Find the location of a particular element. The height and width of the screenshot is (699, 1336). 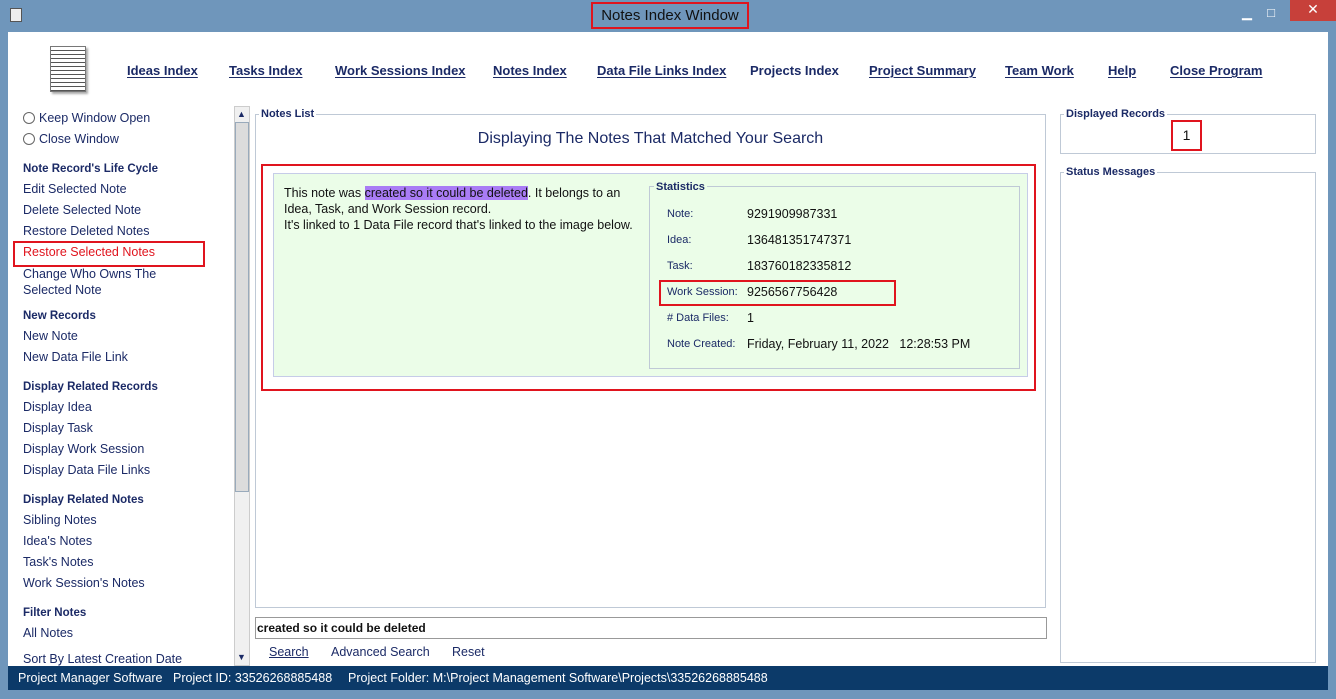

keep-window-open-radio: Keep Window Open is located at coordinates (86, 118).